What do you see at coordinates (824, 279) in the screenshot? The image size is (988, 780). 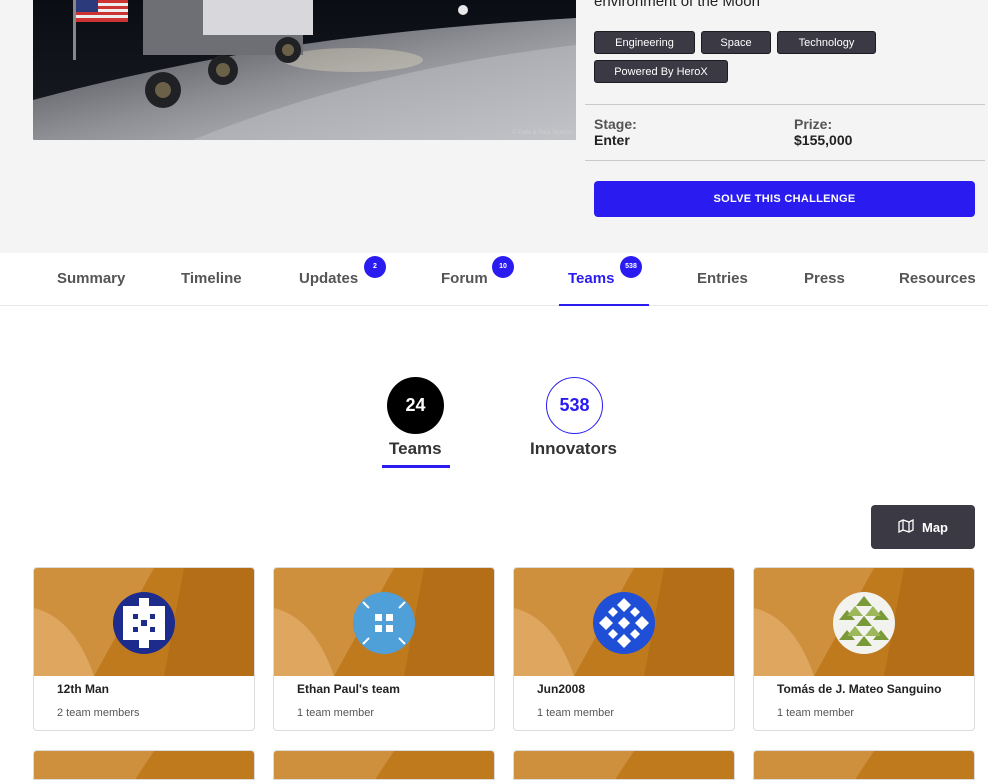 I see `tab-press: Press` at bounding box center [824, 279].